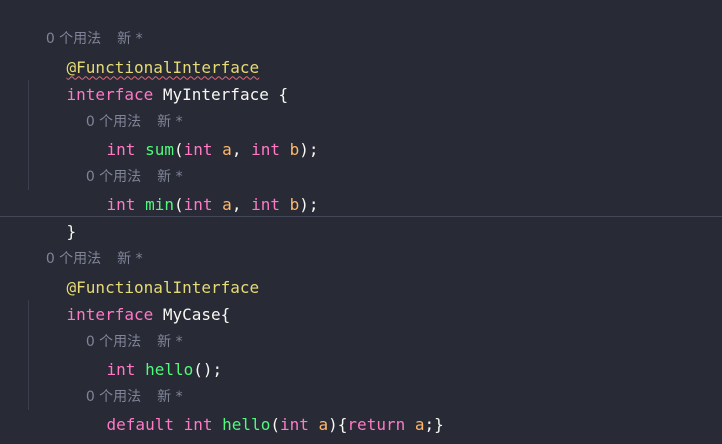  What do you see at coordinates (159, 204) in the screenshot?
I see `method-name: min` at bounding box center [159, 204].